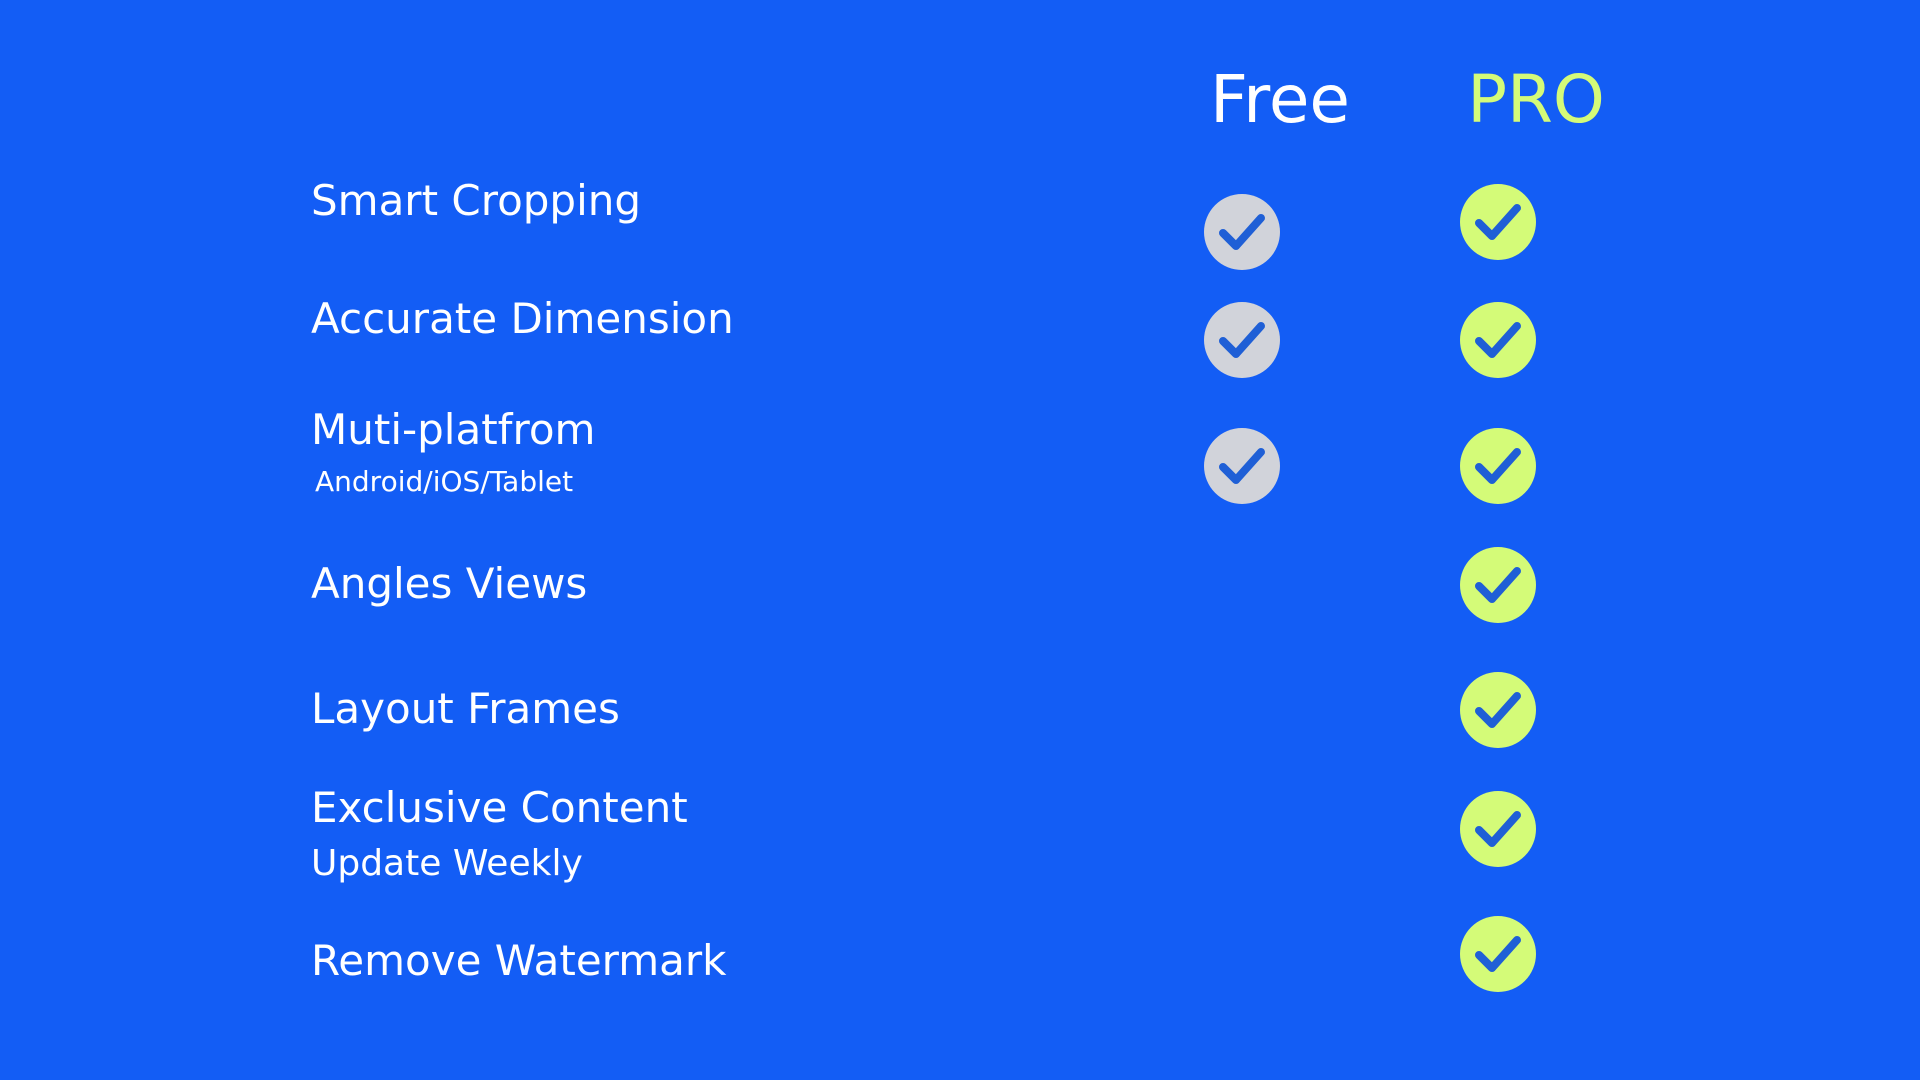 The height and width of the screenshot is (1080, 1920). What do you see at coordinates (465, 708) in the screenshot?
I see `feature-label: Layout Frames` at bounding box center [465, 708].